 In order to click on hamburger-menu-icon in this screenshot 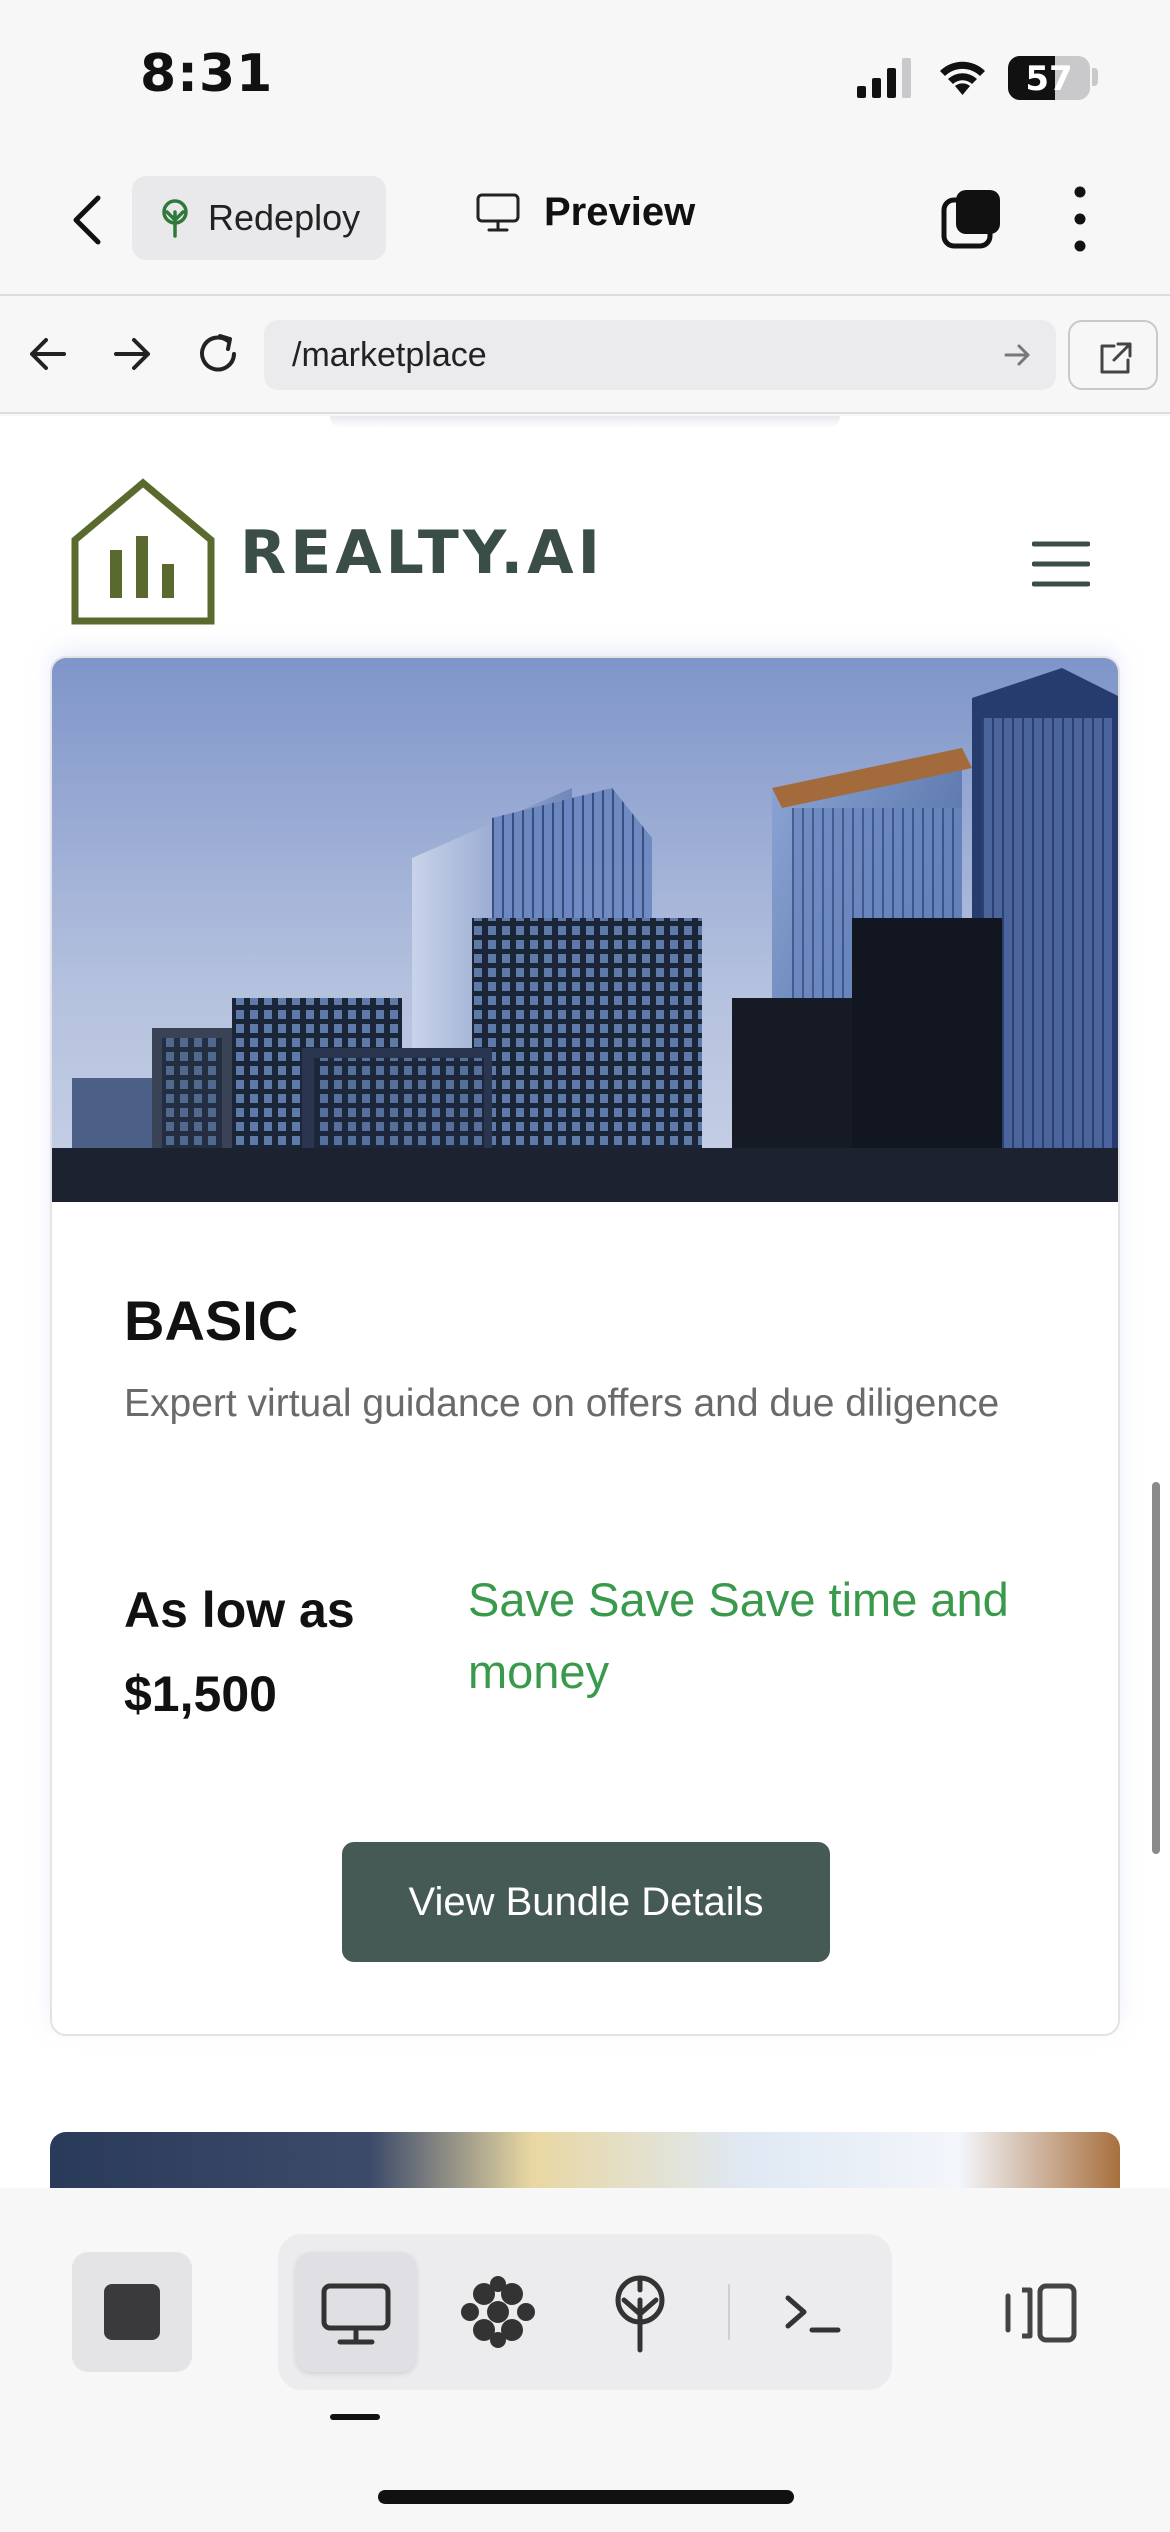, I will do `click(1061, 564)`.